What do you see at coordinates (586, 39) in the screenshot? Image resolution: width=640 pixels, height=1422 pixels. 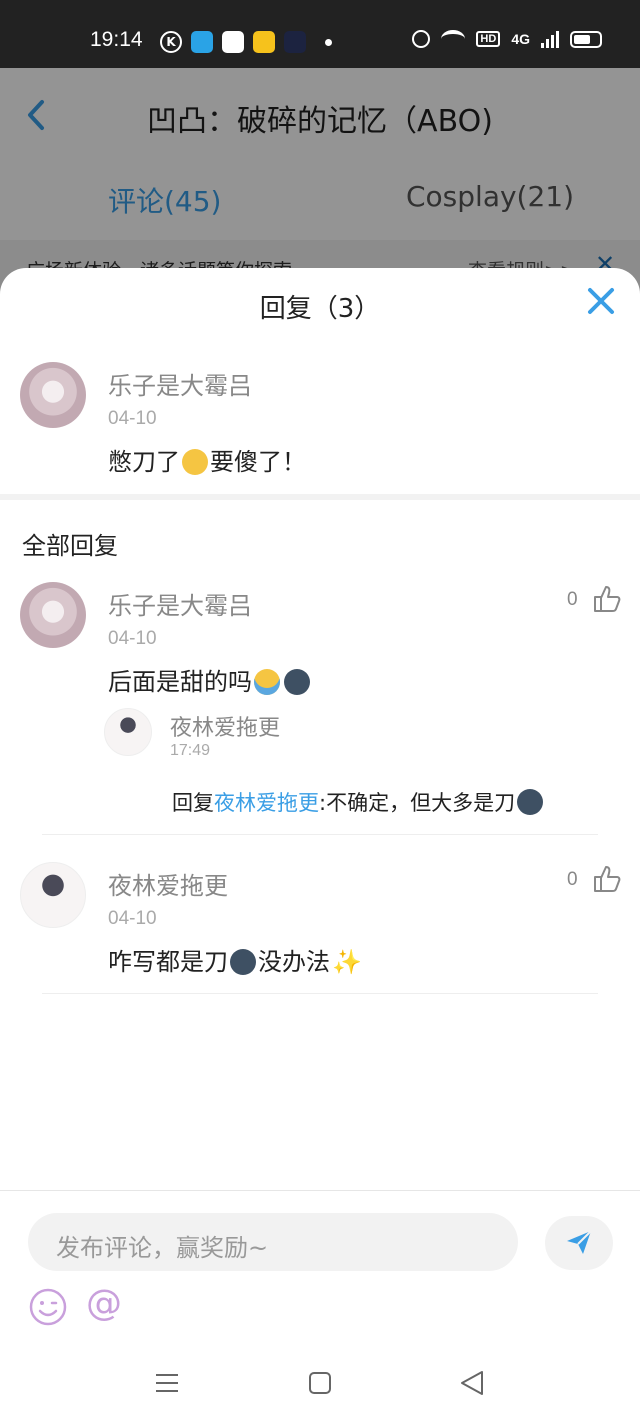 I see `battery-icon` at bounding box center [586, 39].